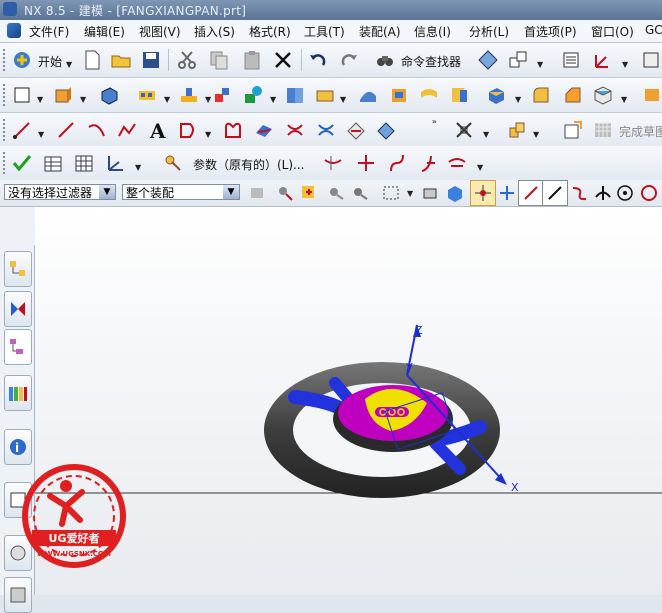 Image resolution: width=662 pixels, height=613 pixels. Describe the element at coordinates (295, 95) in the screenshot. I see `book-icon` at that location.